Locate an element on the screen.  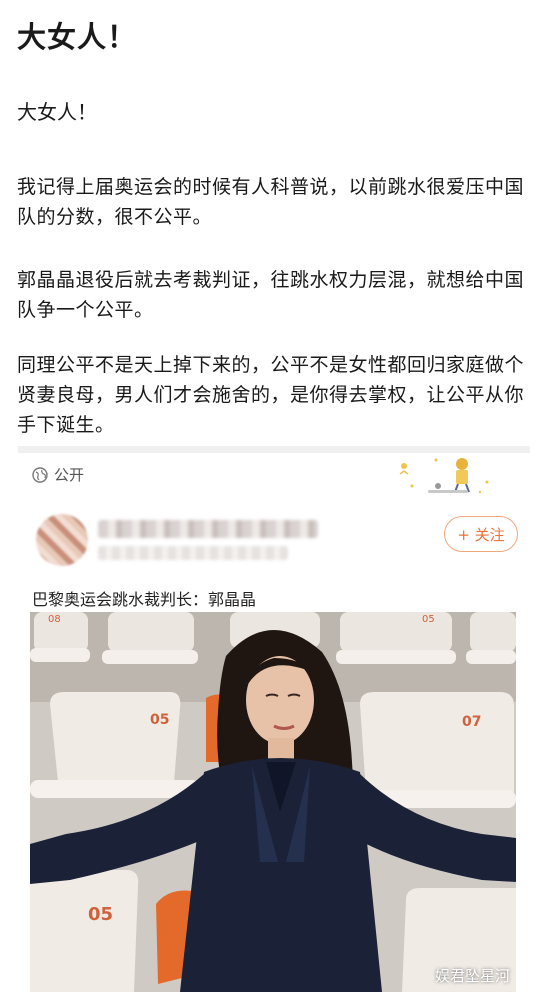
little-prince-illustration is located at coordinates (444, 476).